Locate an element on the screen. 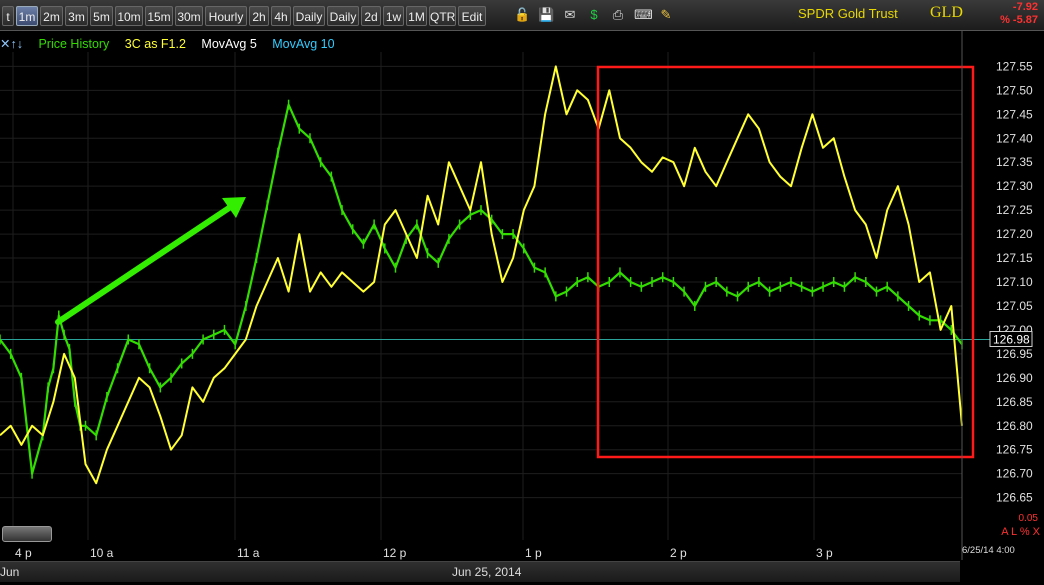  last-price-marker: 126.98 is located at coordinates (1011, 339).